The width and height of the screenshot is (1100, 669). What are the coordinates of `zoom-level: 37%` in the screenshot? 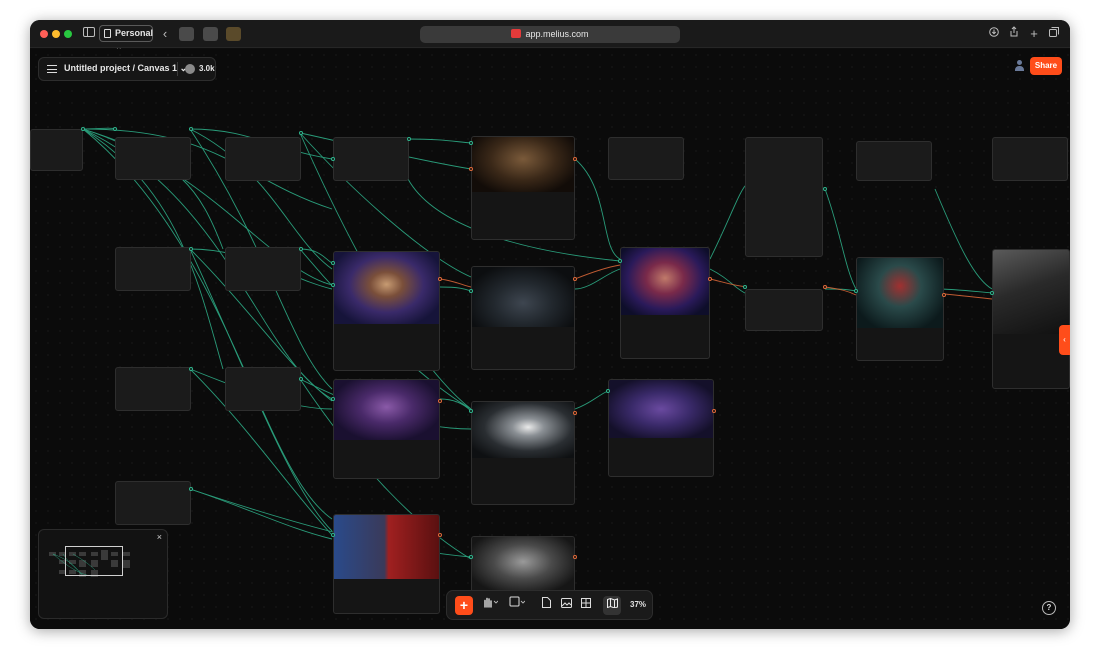 It's located at (638, 604).